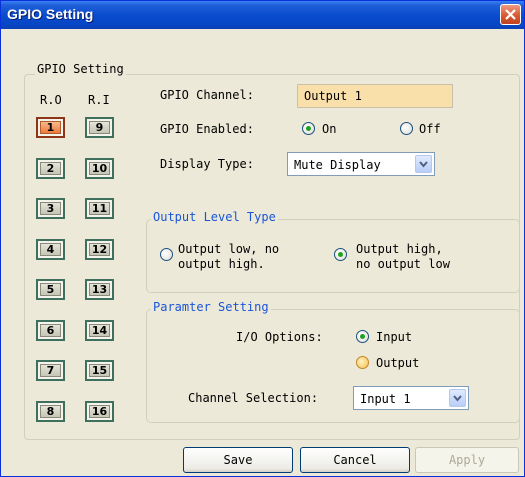  I want to click on enabled-on-radio, so click(308, 128).